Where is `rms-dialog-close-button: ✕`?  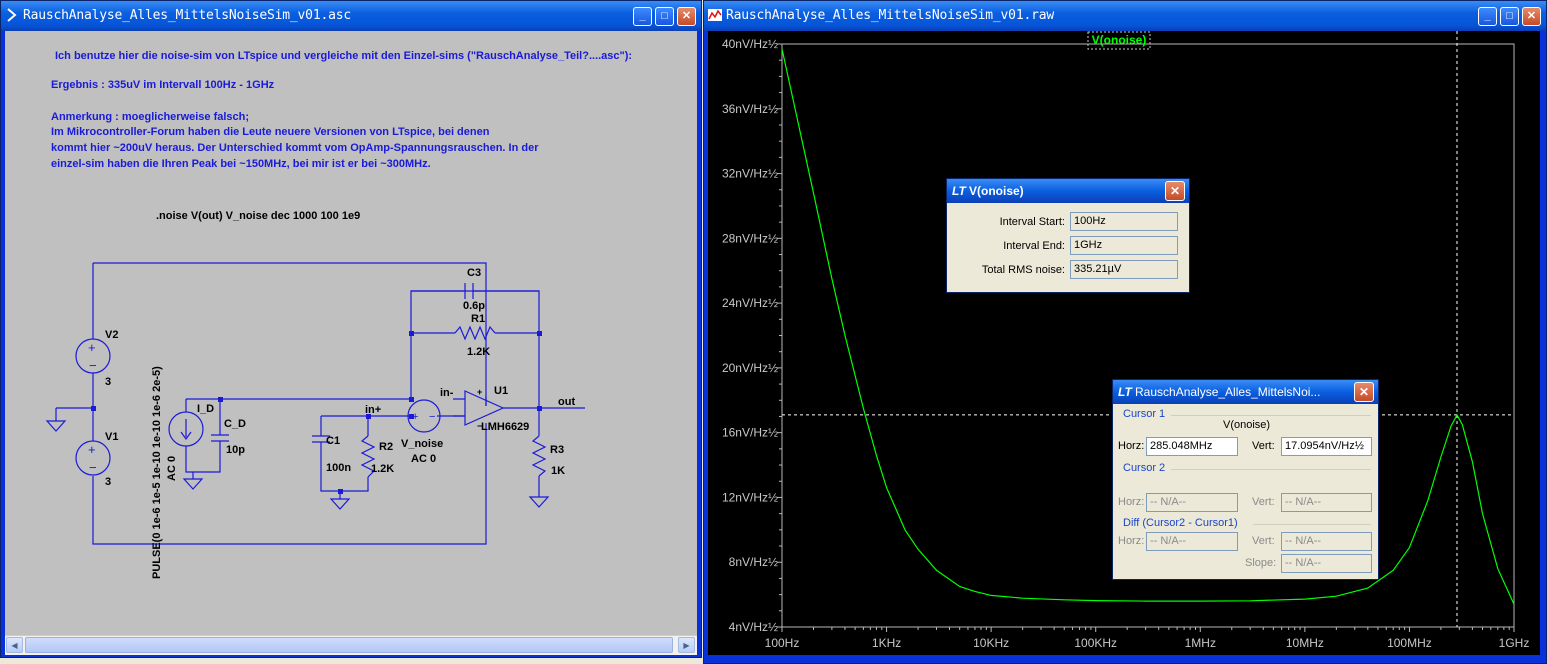
rms-dialog-close-button: ✕ is located at coordinates (1175, 191).